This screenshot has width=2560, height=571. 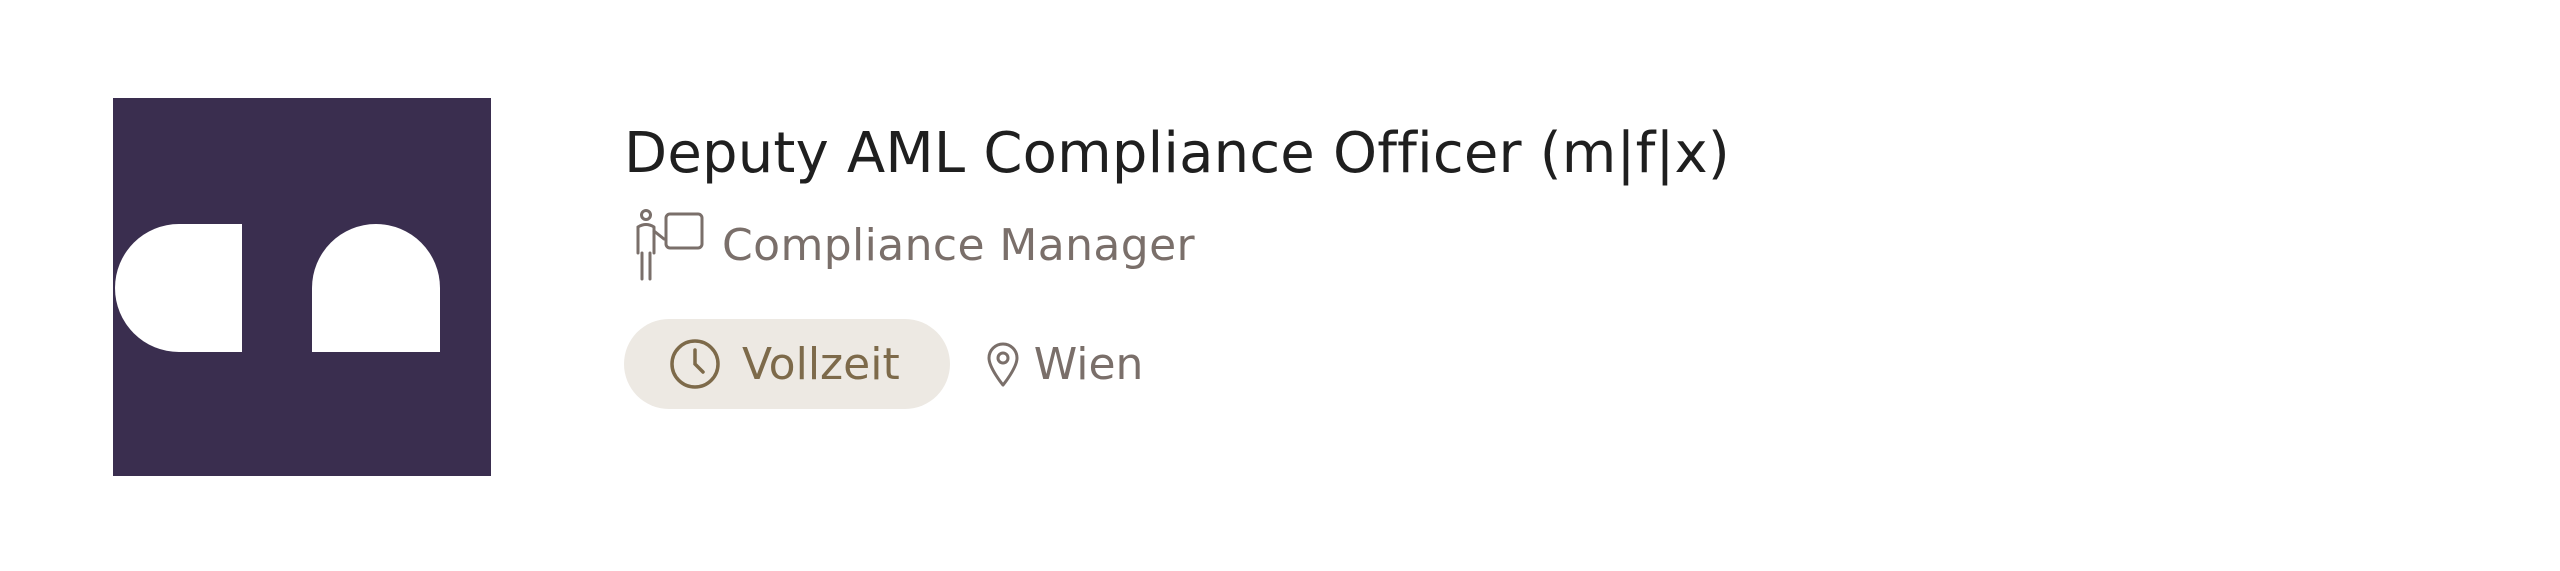 What do you see at coordinates (1177, 364) in the screenshot?
I see `job-tags: Vollzeit Wien` at bounding box center [1177, 364].